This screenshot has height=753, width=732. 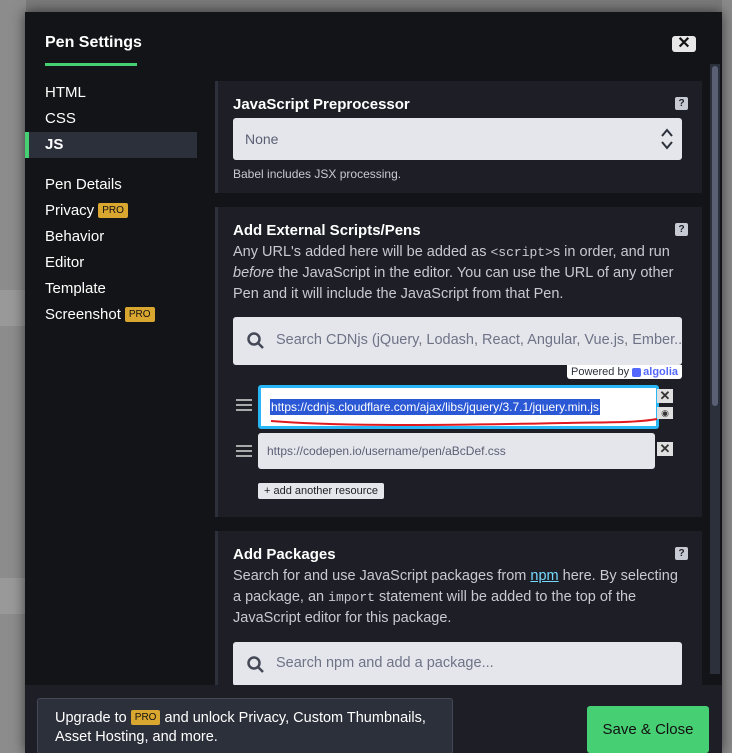 I want to click on chevron-updown-icon, so click(x=667, y=139).